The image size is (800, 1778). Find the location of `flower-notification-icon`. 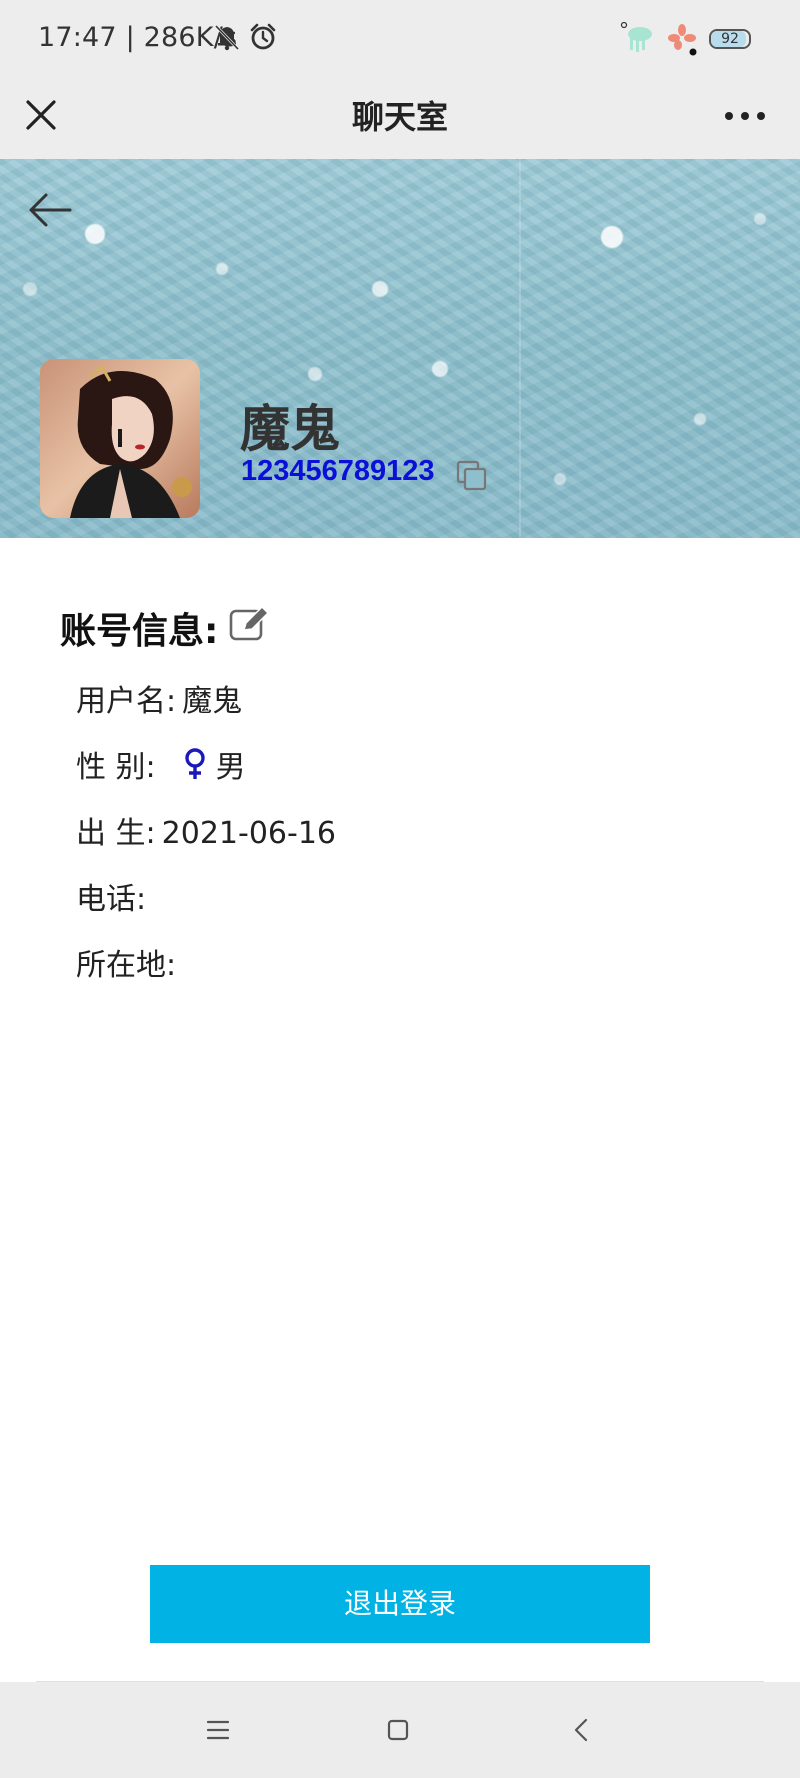

flower-notification-icon is located at coordinates (682, 40).